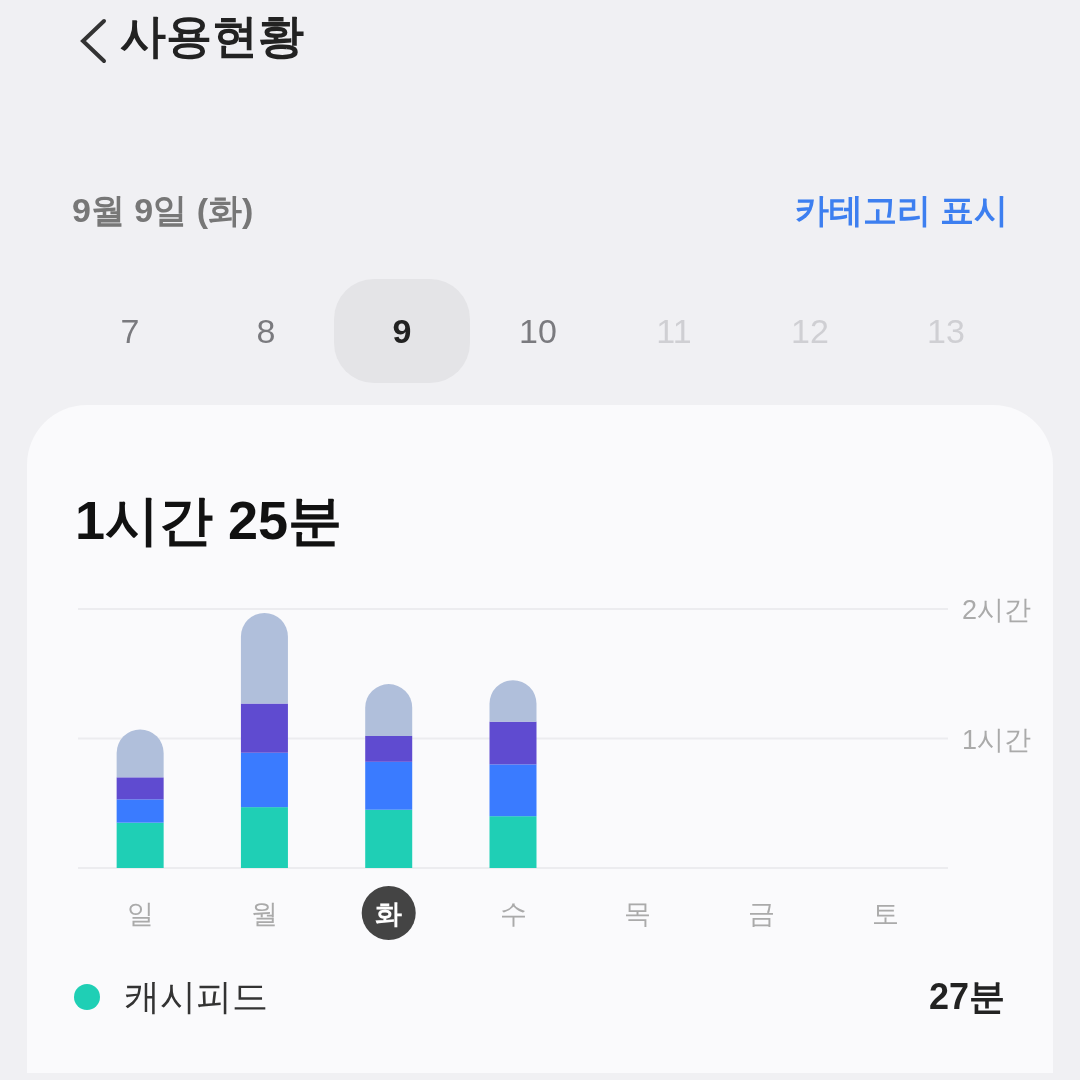 The height and width of the screenshot is (1080, 1080). What do you see at coordinates (266, 331) in the screenshot?
I see `day-tab: 8` at bounding box center [266, 331].